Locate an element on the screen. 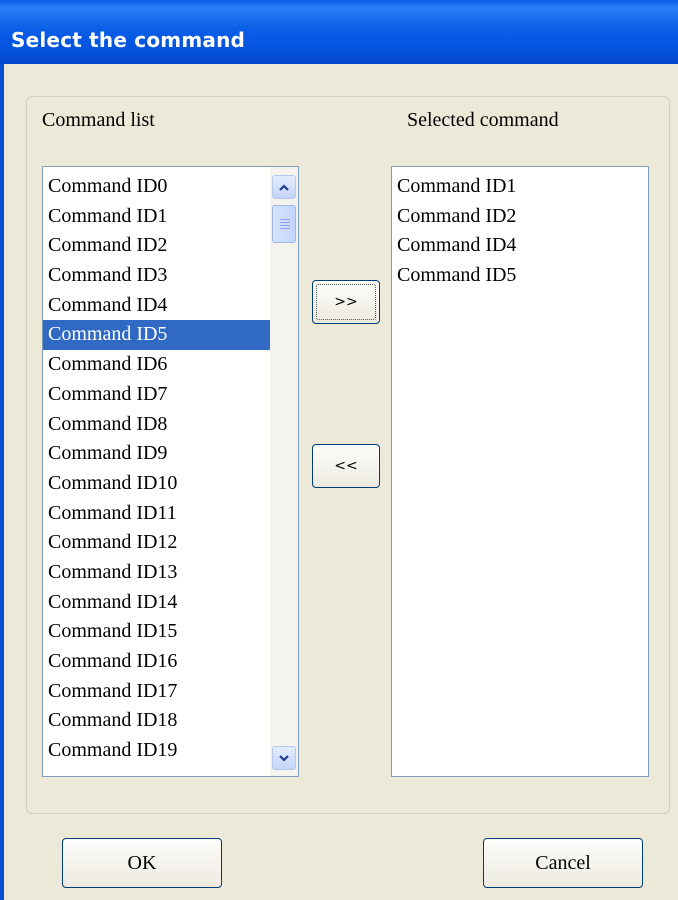 This screenshot has width=678, height=900. command-list-label: Command list is located at coordinates (98, 120).